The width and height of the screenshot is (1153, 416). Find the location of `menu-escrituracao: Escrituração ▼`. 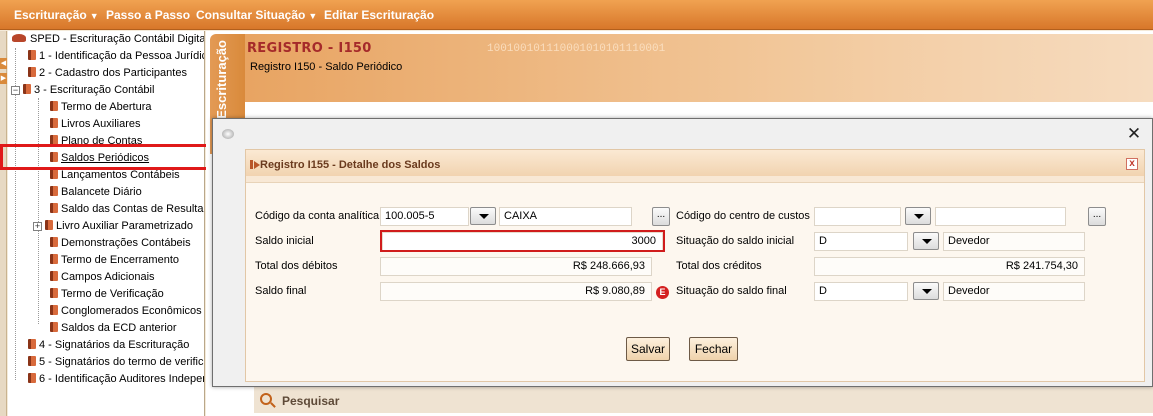

menu-escrituracao: Escrituração ▼ is located at coordinates (56, 15).